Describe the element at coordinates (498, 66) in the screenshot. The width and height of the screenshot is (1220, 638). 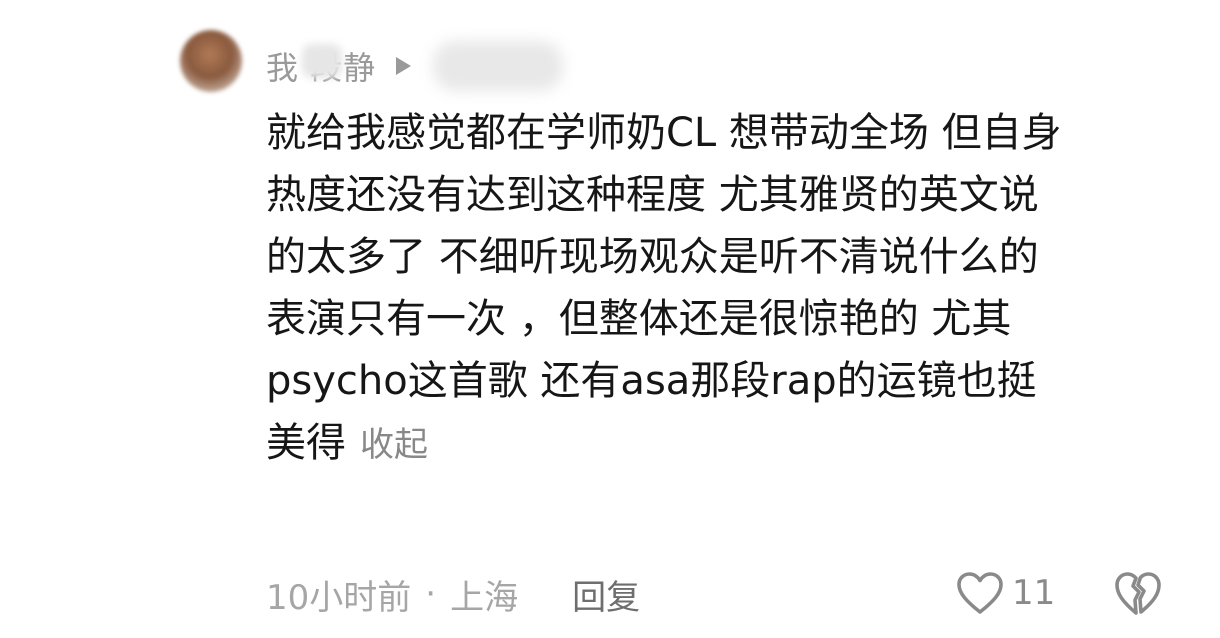
I see `reply-target-name` at that location.